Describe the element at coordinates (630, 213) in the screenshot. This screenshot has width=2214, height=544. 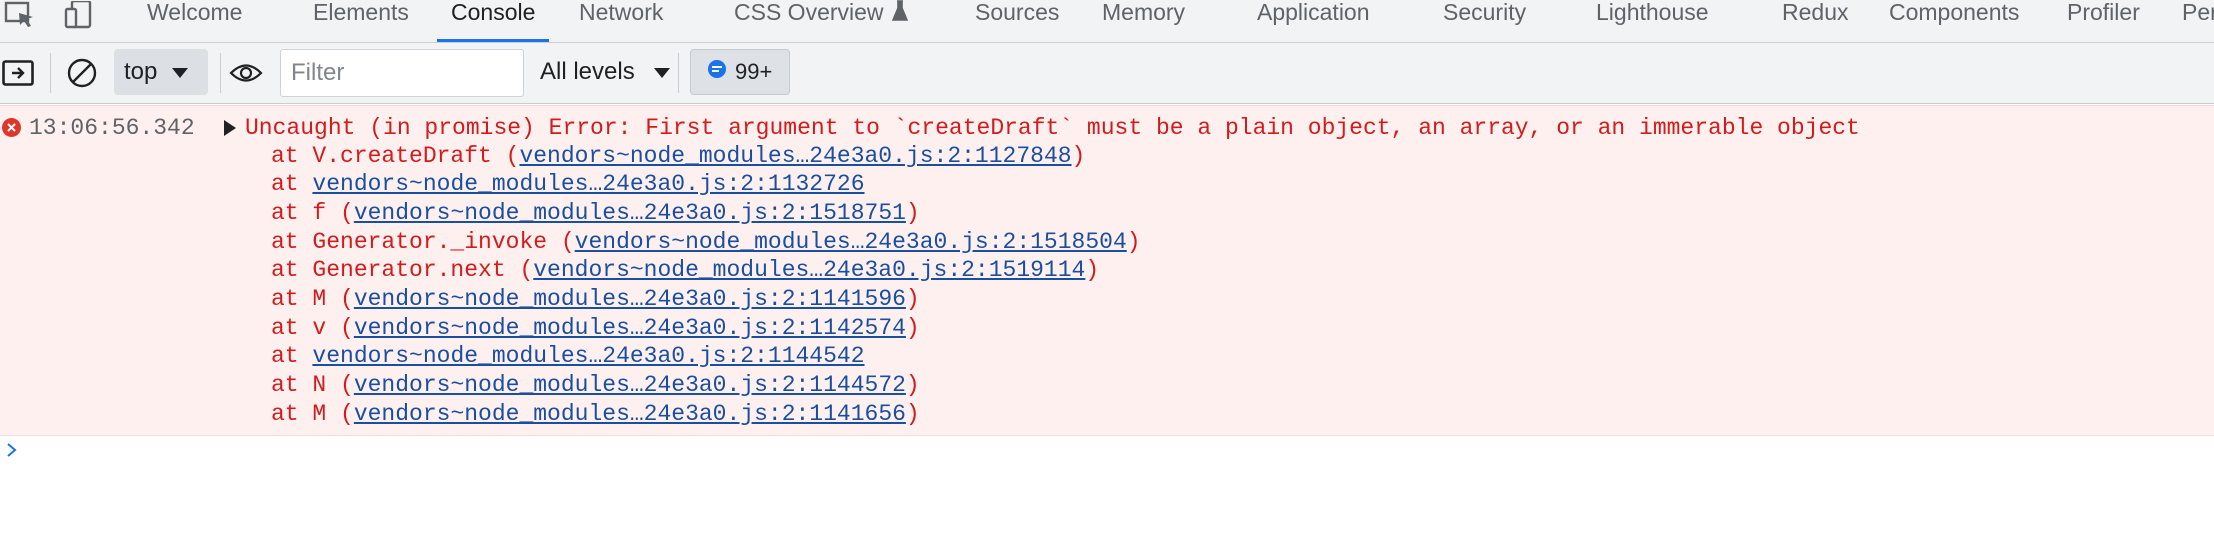
I see `stack-frame-link: vendors~node_modules…24e3a0.js:2:1518751` at that location.